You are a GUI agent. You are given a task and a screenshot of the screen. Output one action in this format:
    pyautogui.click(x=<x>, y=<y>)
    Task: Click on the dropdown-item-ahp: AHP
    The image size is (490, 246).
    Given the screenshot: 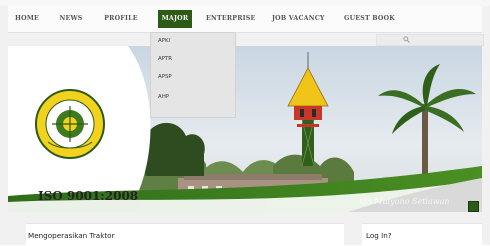 What is the action you would take?
    pyautogui.click(x=163, y=97)
    